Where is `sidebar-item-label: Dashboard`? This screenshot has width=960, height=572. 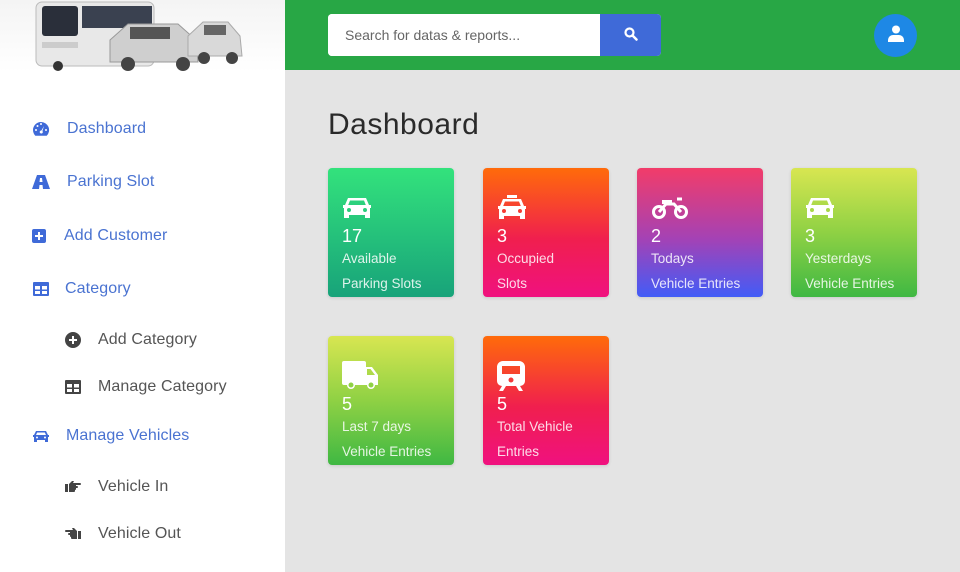
sidebar-item-label: Dashboard is located at coordinates (107, 128).